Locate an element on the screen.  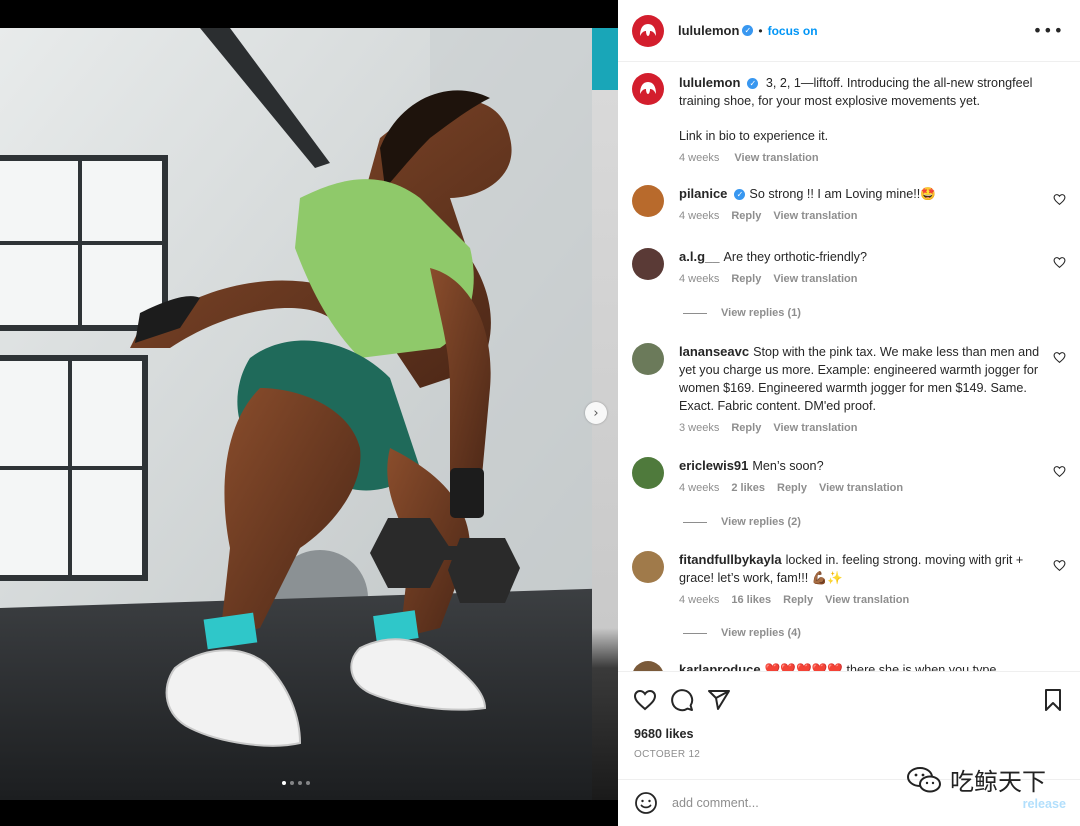
watermark-text: 吃鲸天下 is located at coordinates (998, 782).